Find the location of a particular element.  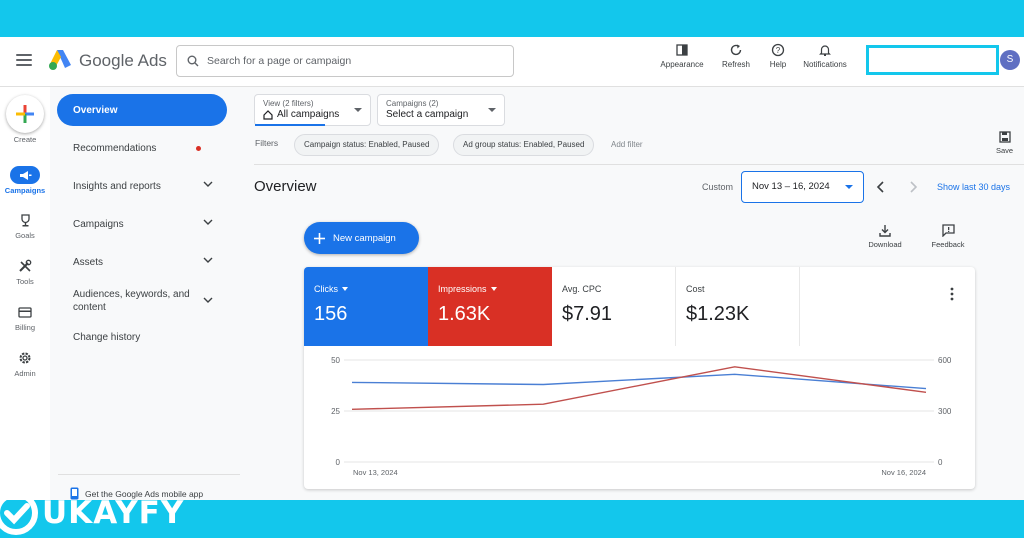

nav-item-label: Campaigns is located at coordinates (98, 224).